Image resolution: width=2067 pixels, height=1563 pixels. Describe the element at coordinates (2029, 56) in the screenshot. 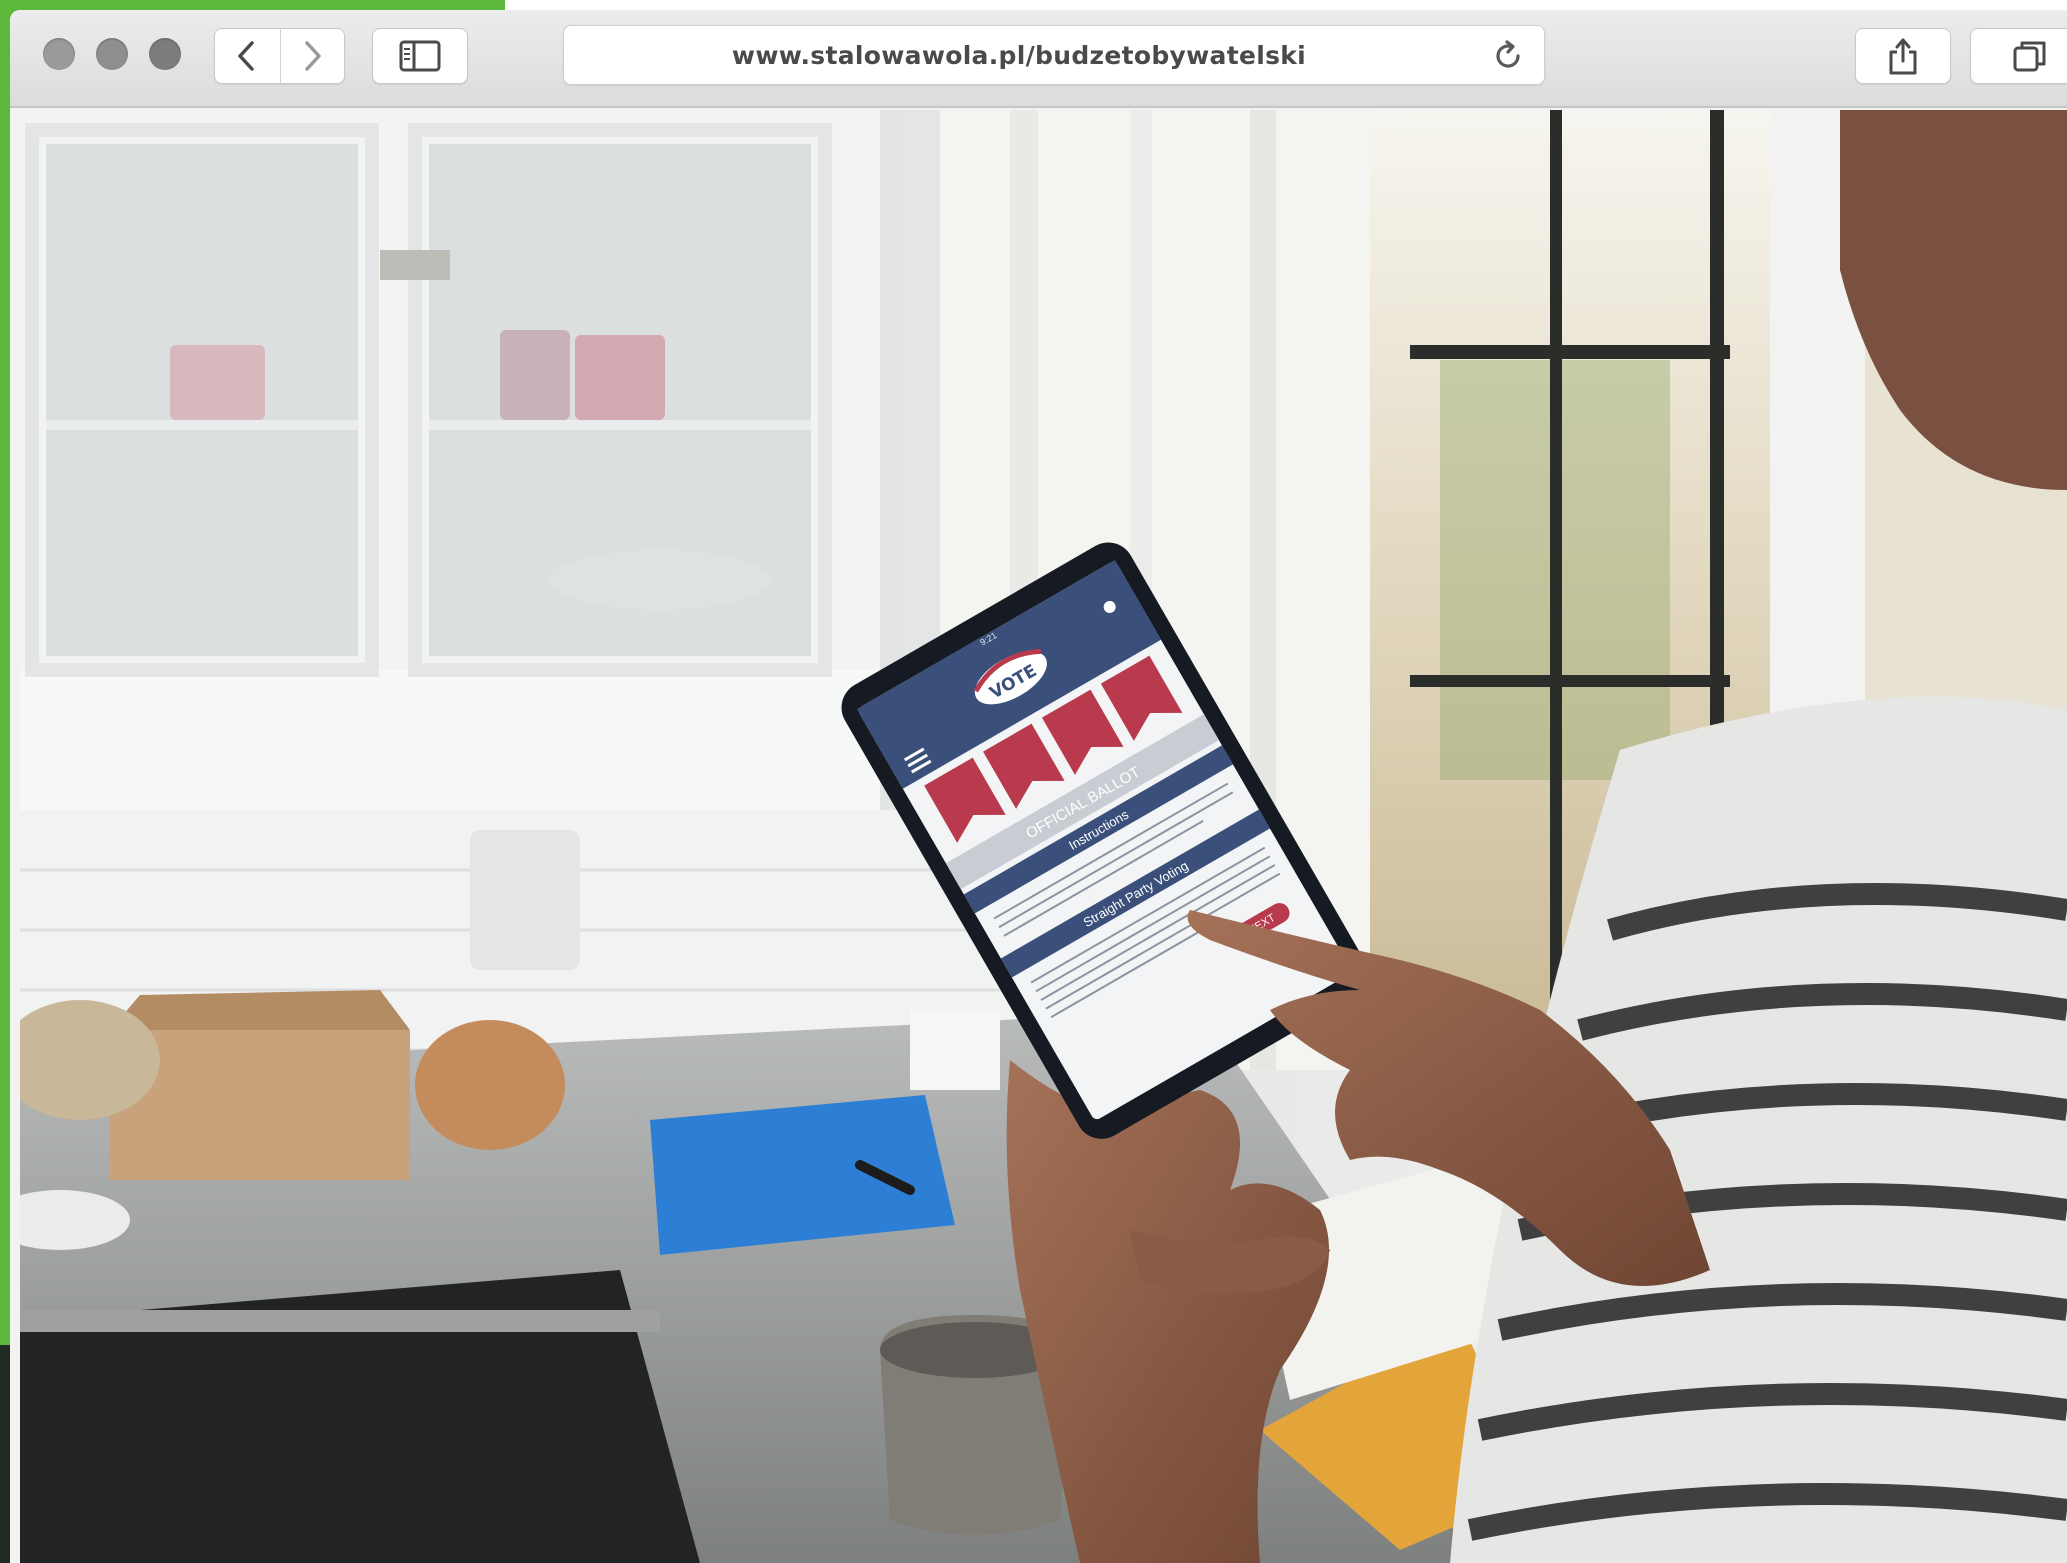

I see `tabs-icon` at that location.